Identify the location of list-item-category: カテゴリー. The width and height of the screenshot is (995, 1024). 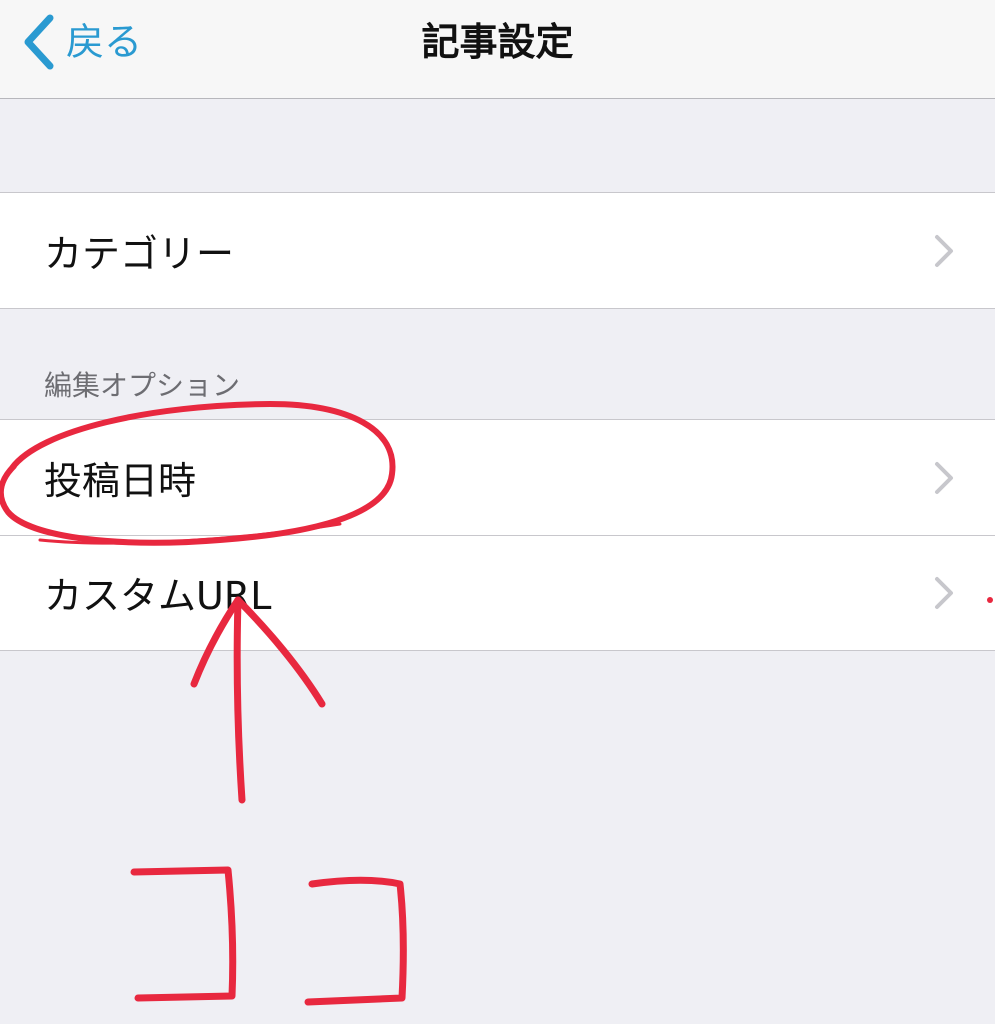
(497, 250).